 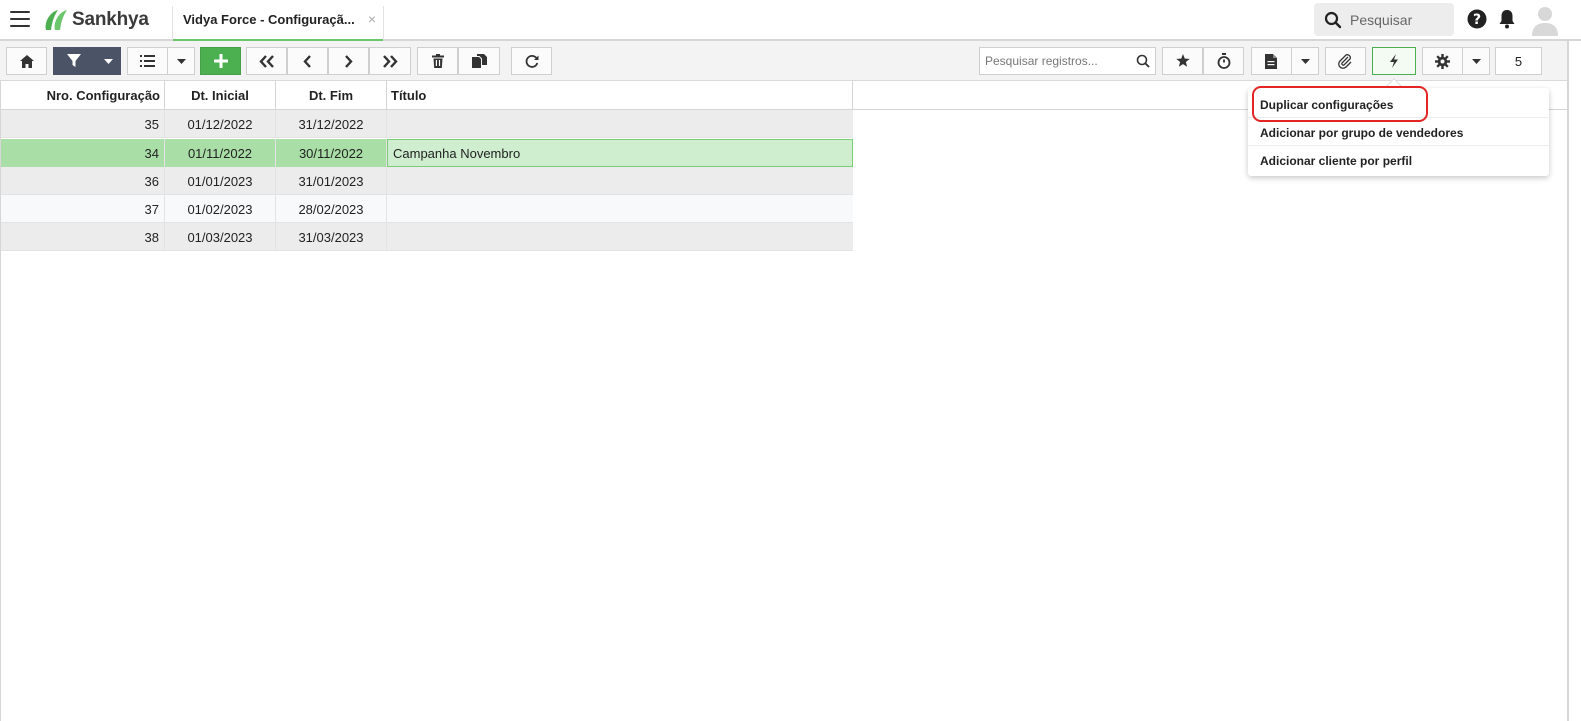 What do you see at coordinates (331, 124) in the screenshot?
I see `cell-dt-fim: 31/12/2022` at bounding box center [331, 124].